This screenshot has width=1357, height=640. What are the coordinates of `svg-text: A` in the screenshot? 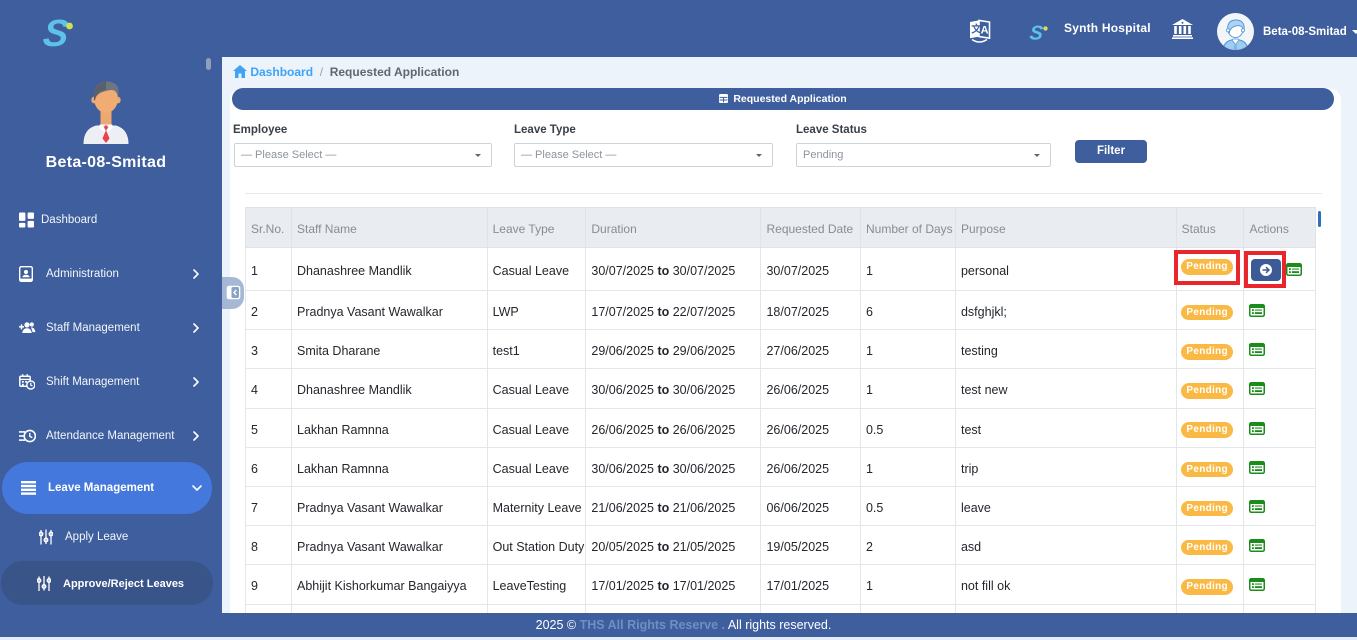 It's located at (985, 31).